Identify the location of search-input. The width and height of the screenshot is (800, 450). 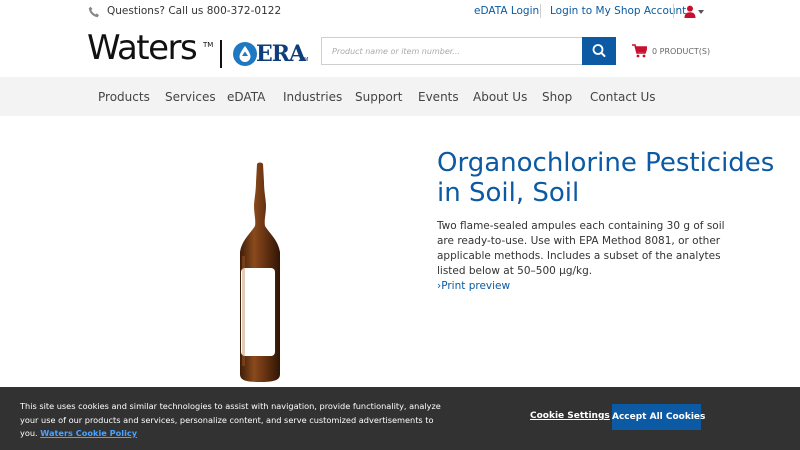
(452, 51).